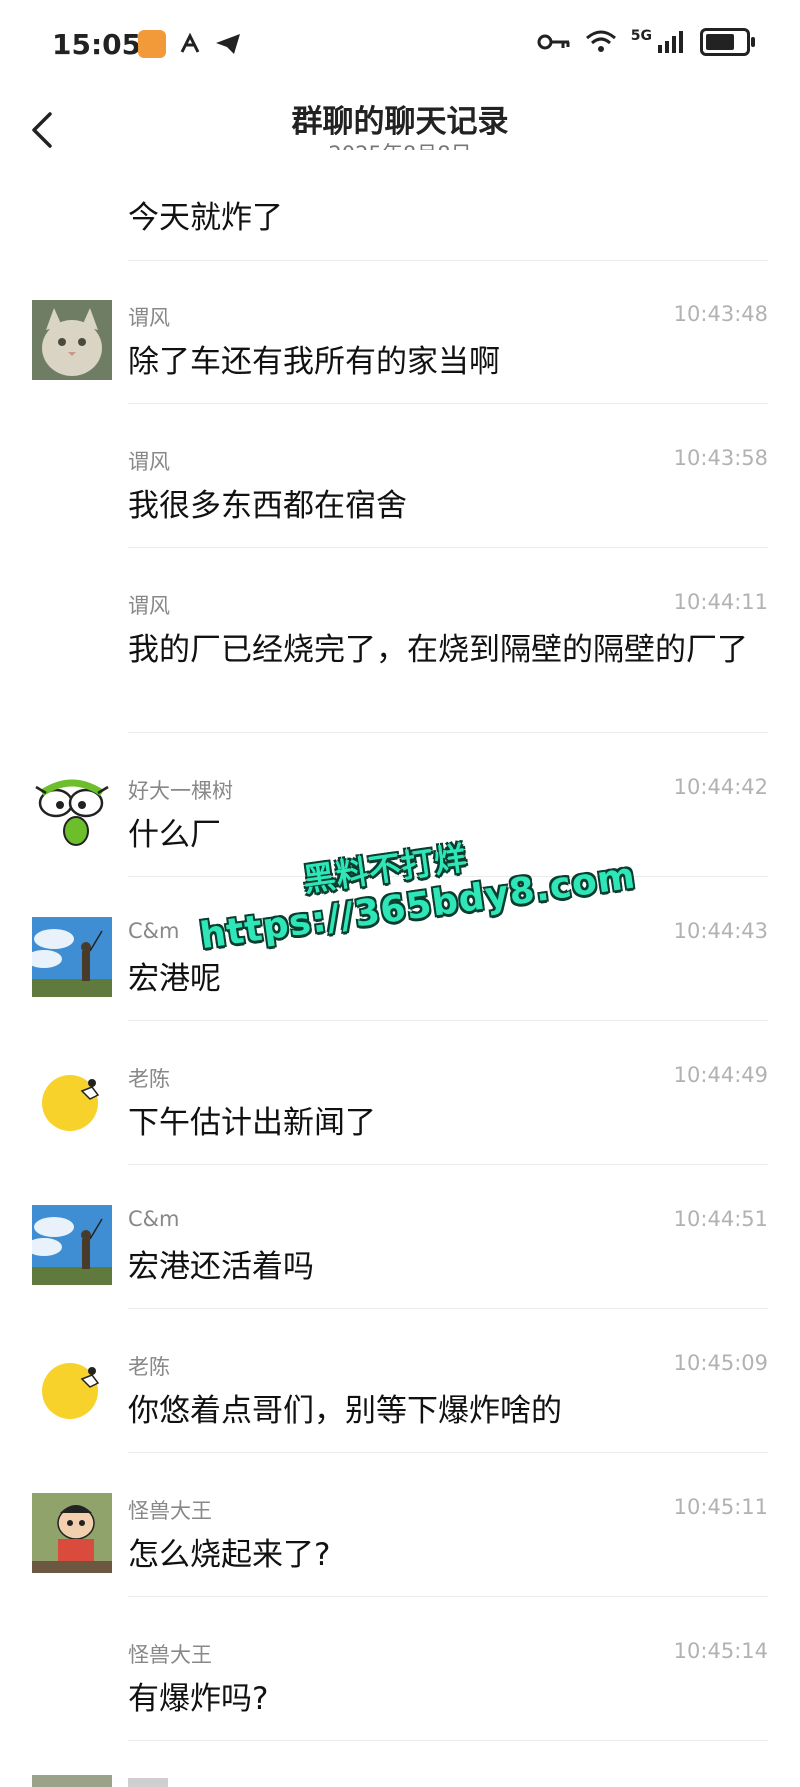  Describe the element at coordinates (345, 1411) in the screenshot. I see `message-text: 你悠着点哥们，别等下爆炸啥的` at that location.